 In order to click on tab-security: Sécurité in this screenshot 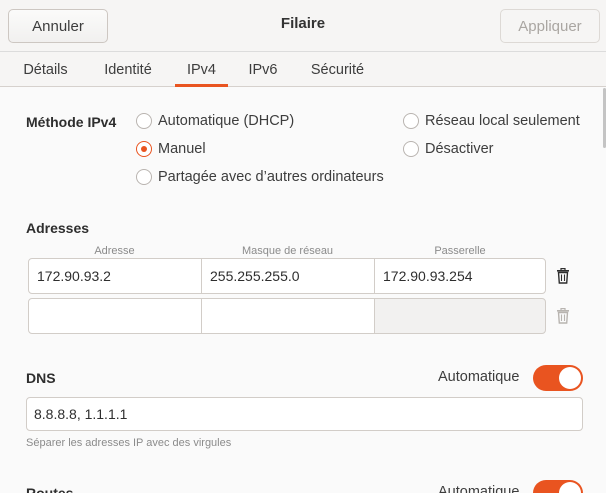, I will do `click(337, 69)`.